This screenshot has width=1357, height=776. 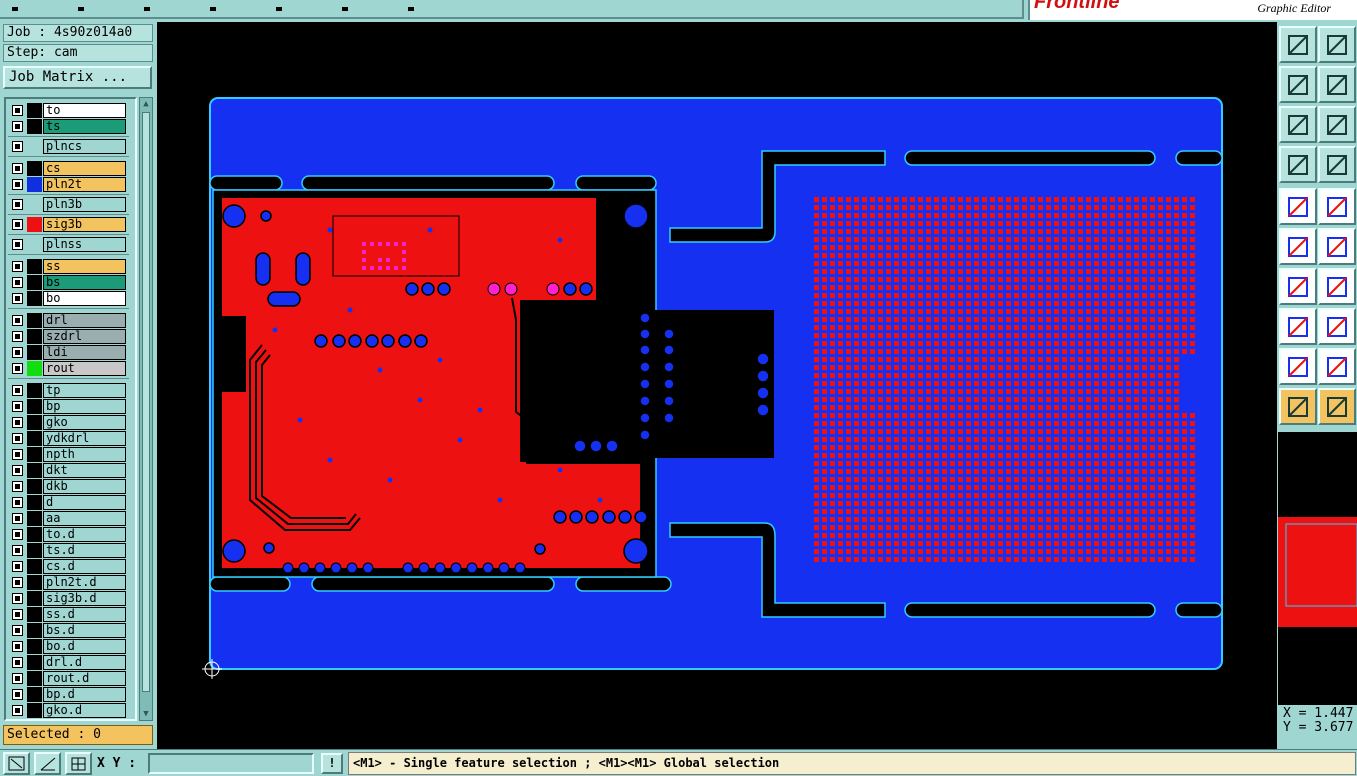 What do you see at coordinates (1317, 568) in the screenshot?
I see `overview-map` at bounding box center [1317, 568].